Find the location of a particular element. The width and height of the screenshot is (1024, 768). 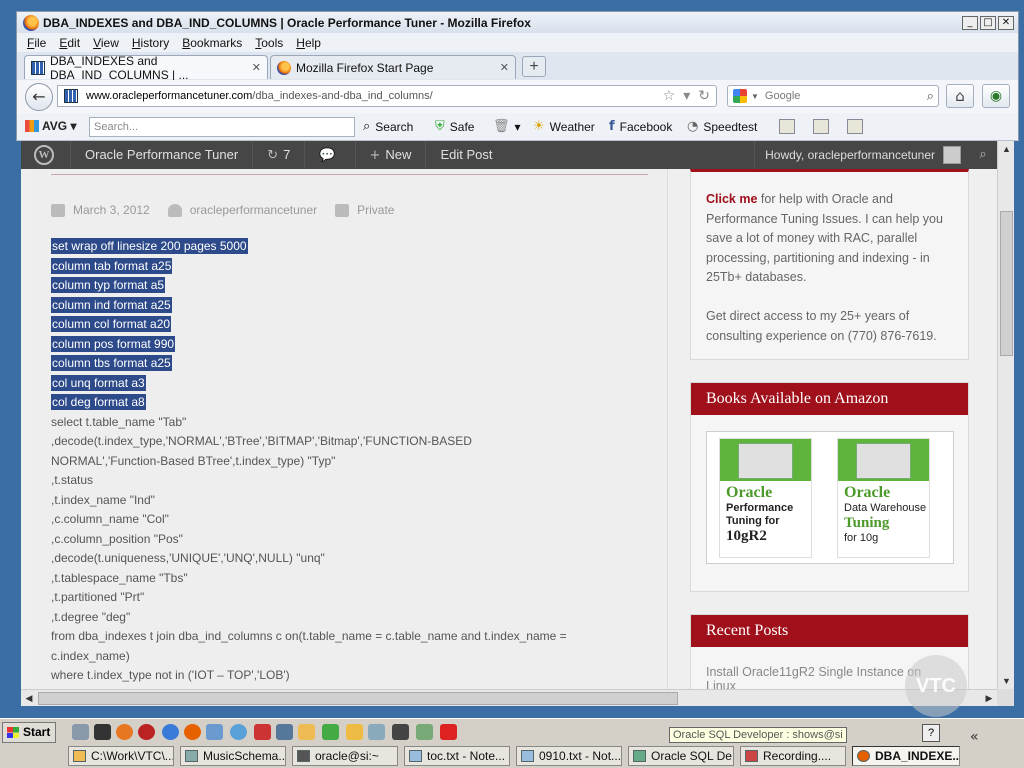

menu-edit: Edit is located at coordinates (69, 43).